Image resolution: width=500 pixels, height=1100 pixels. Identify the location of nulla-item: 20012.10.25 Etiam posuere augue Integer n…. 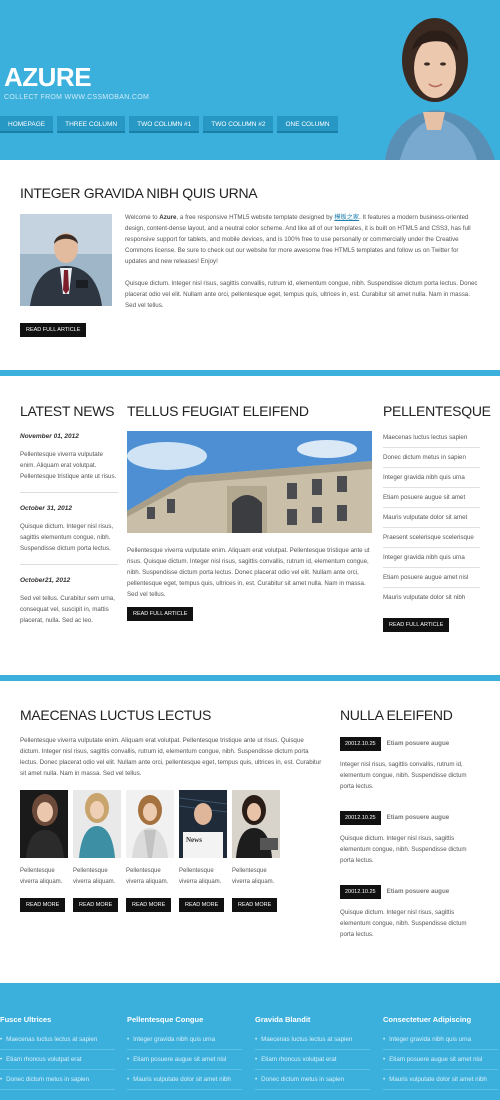
(410, 763).